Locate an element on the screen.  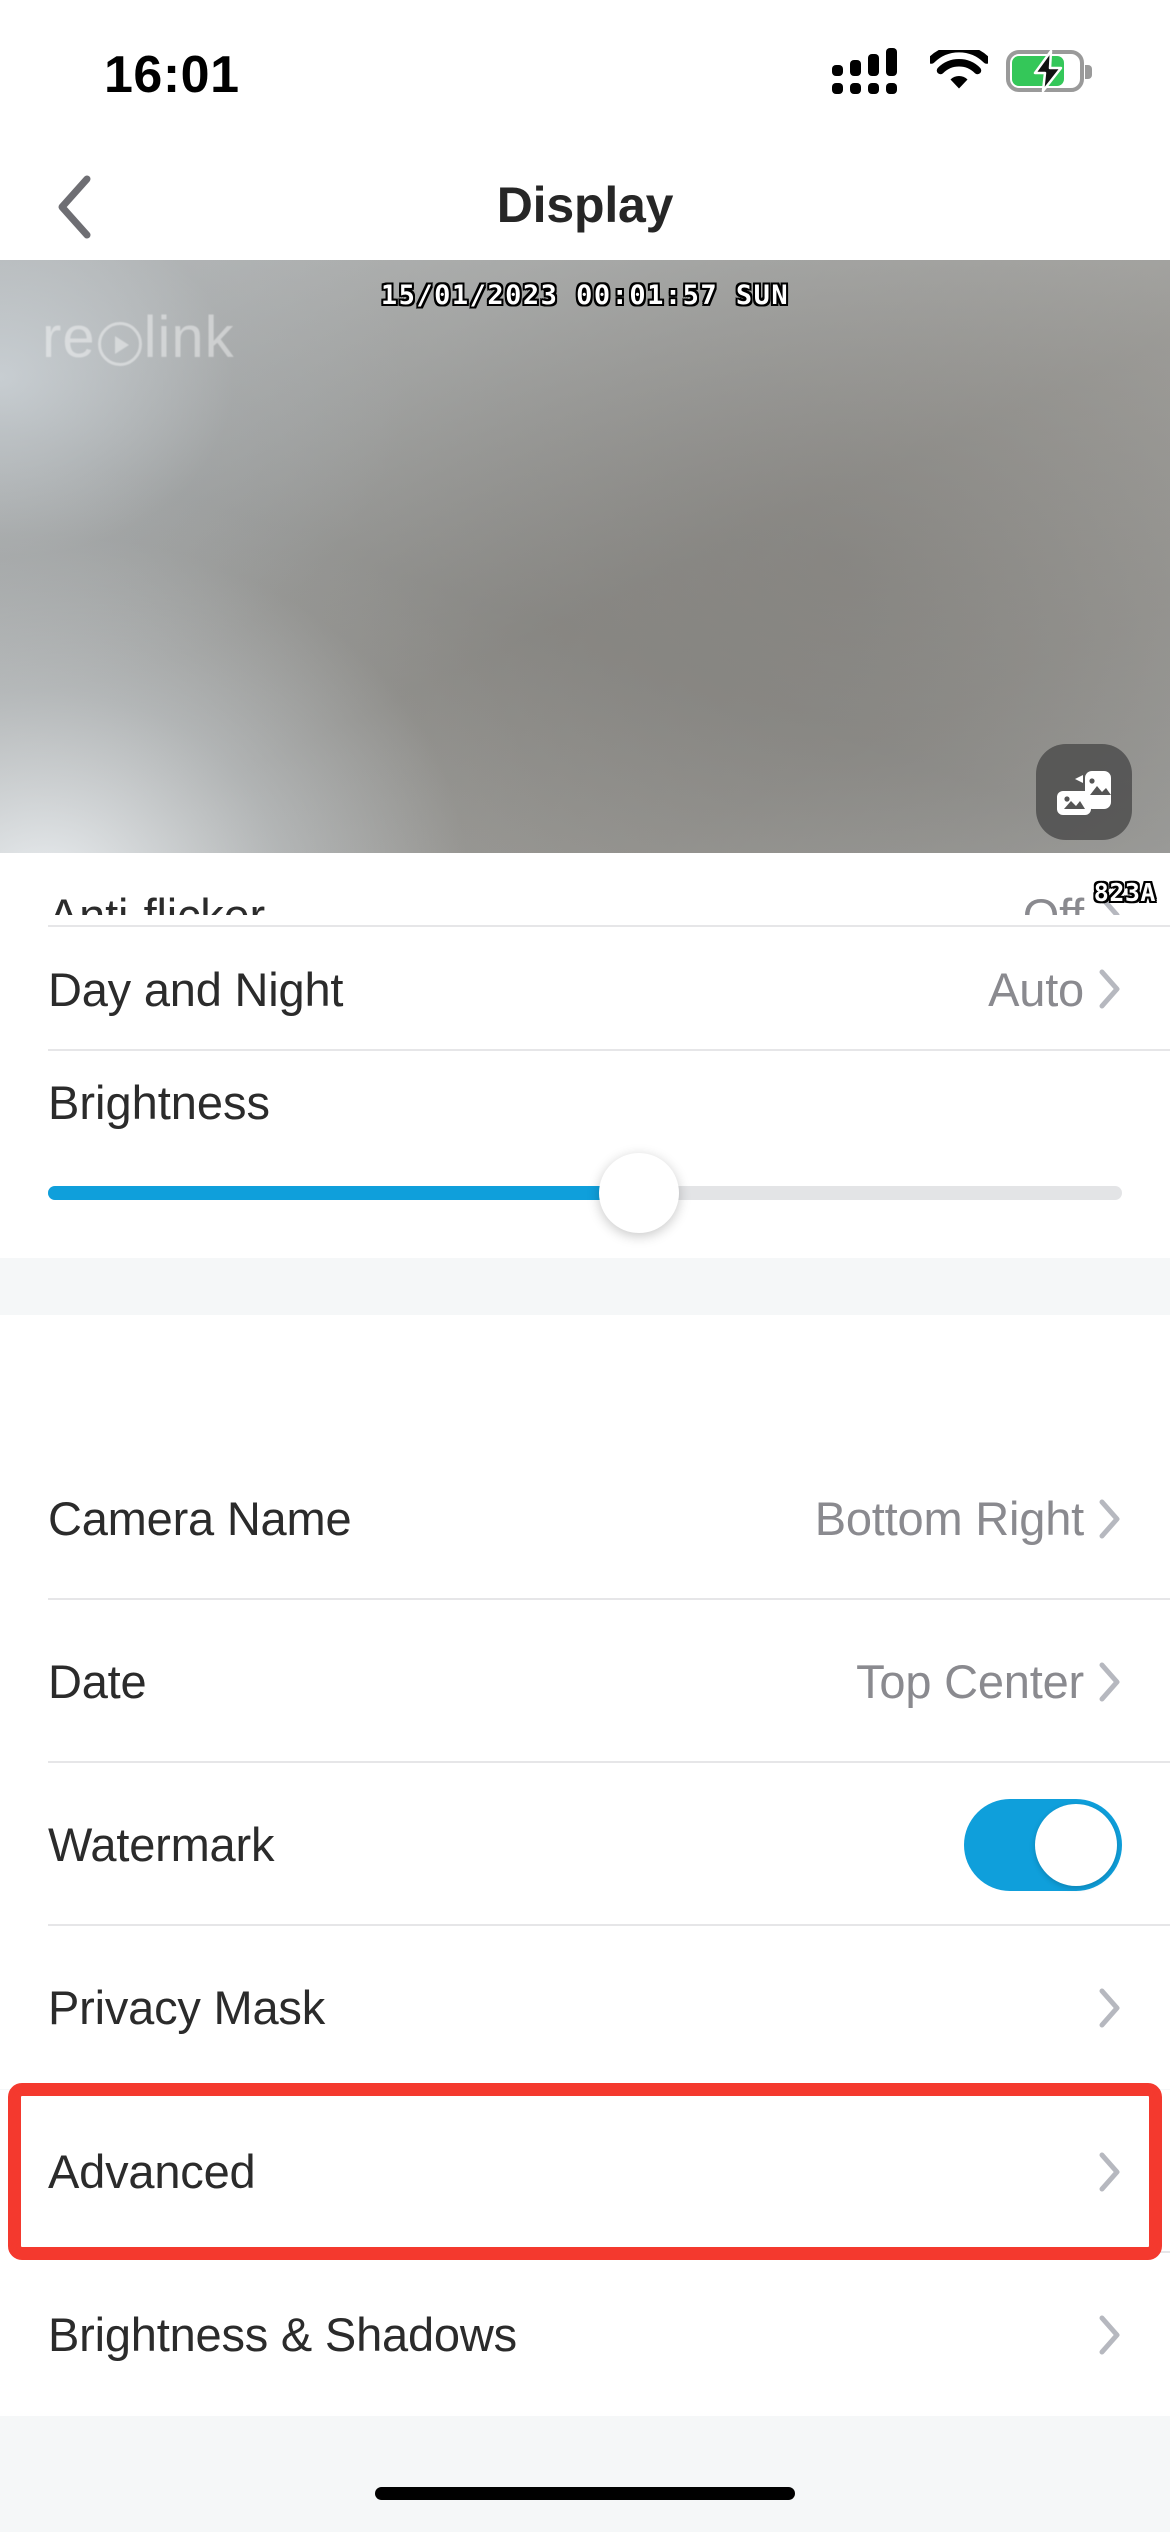
rotate-orientation-icon is located at coordinates (1084, 793).